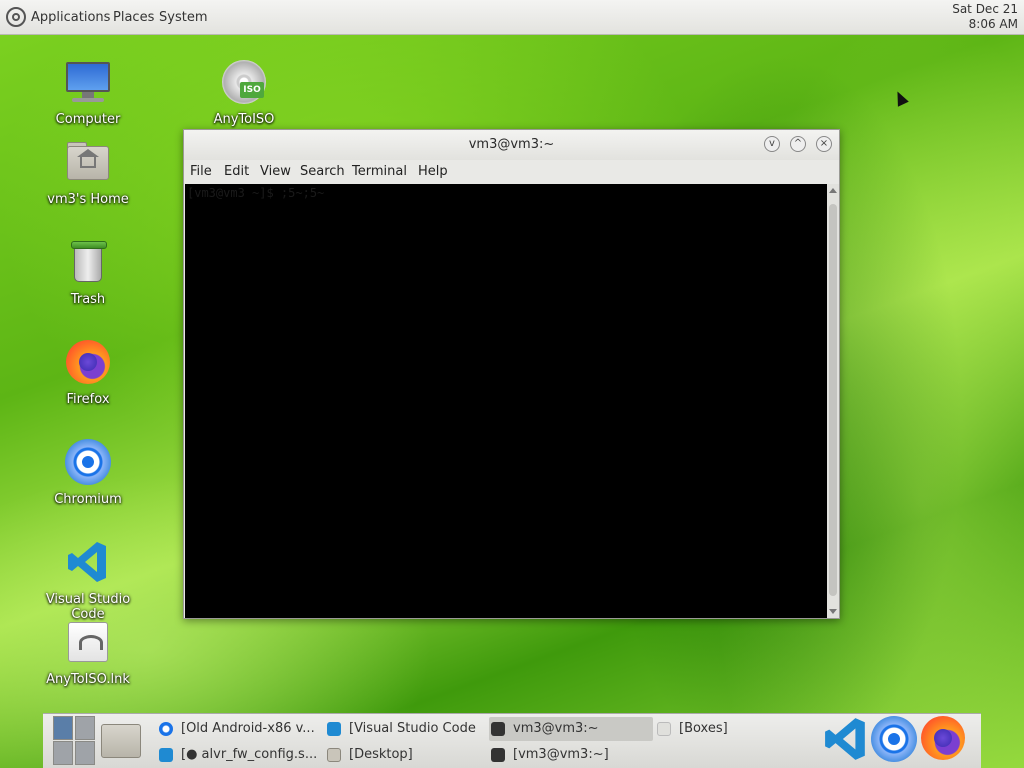 The width and height of the screenshot is (1024, 768). I want to click on desktop-icon-label: Firefox, so click(88, 399).